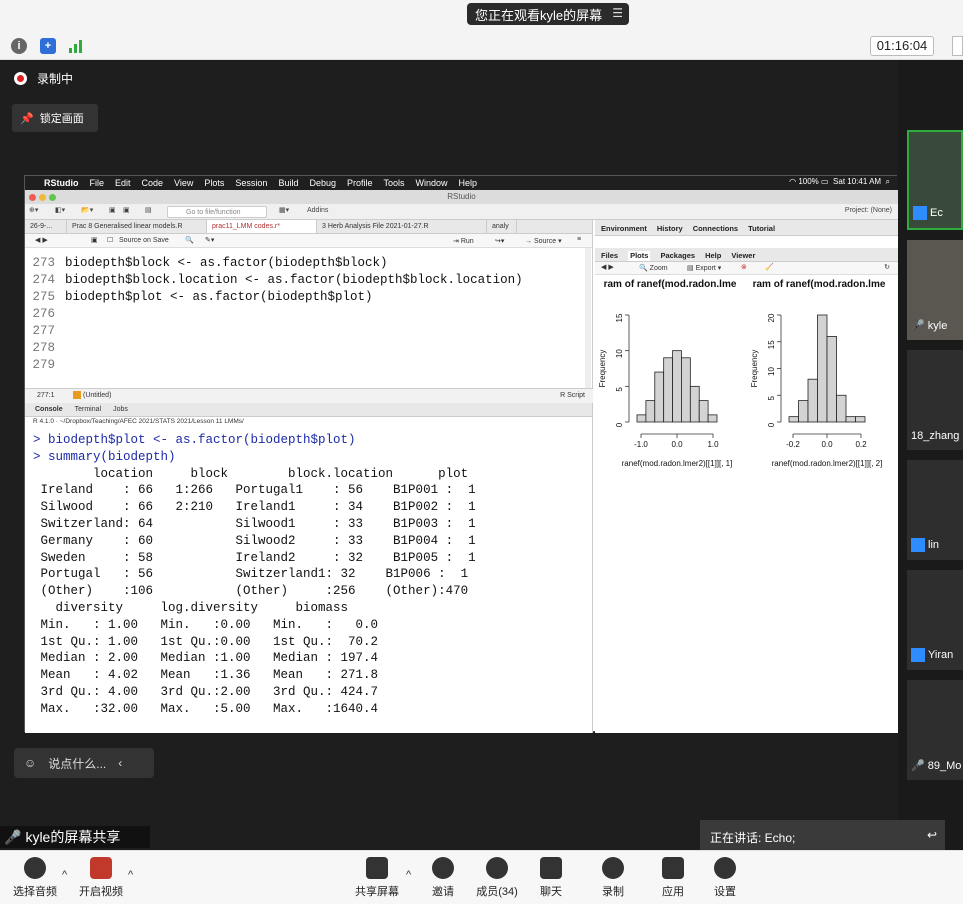  Describe the element at coordinates (932, 835) in the screenshot. I see `reply-icon: ↩` at that location.